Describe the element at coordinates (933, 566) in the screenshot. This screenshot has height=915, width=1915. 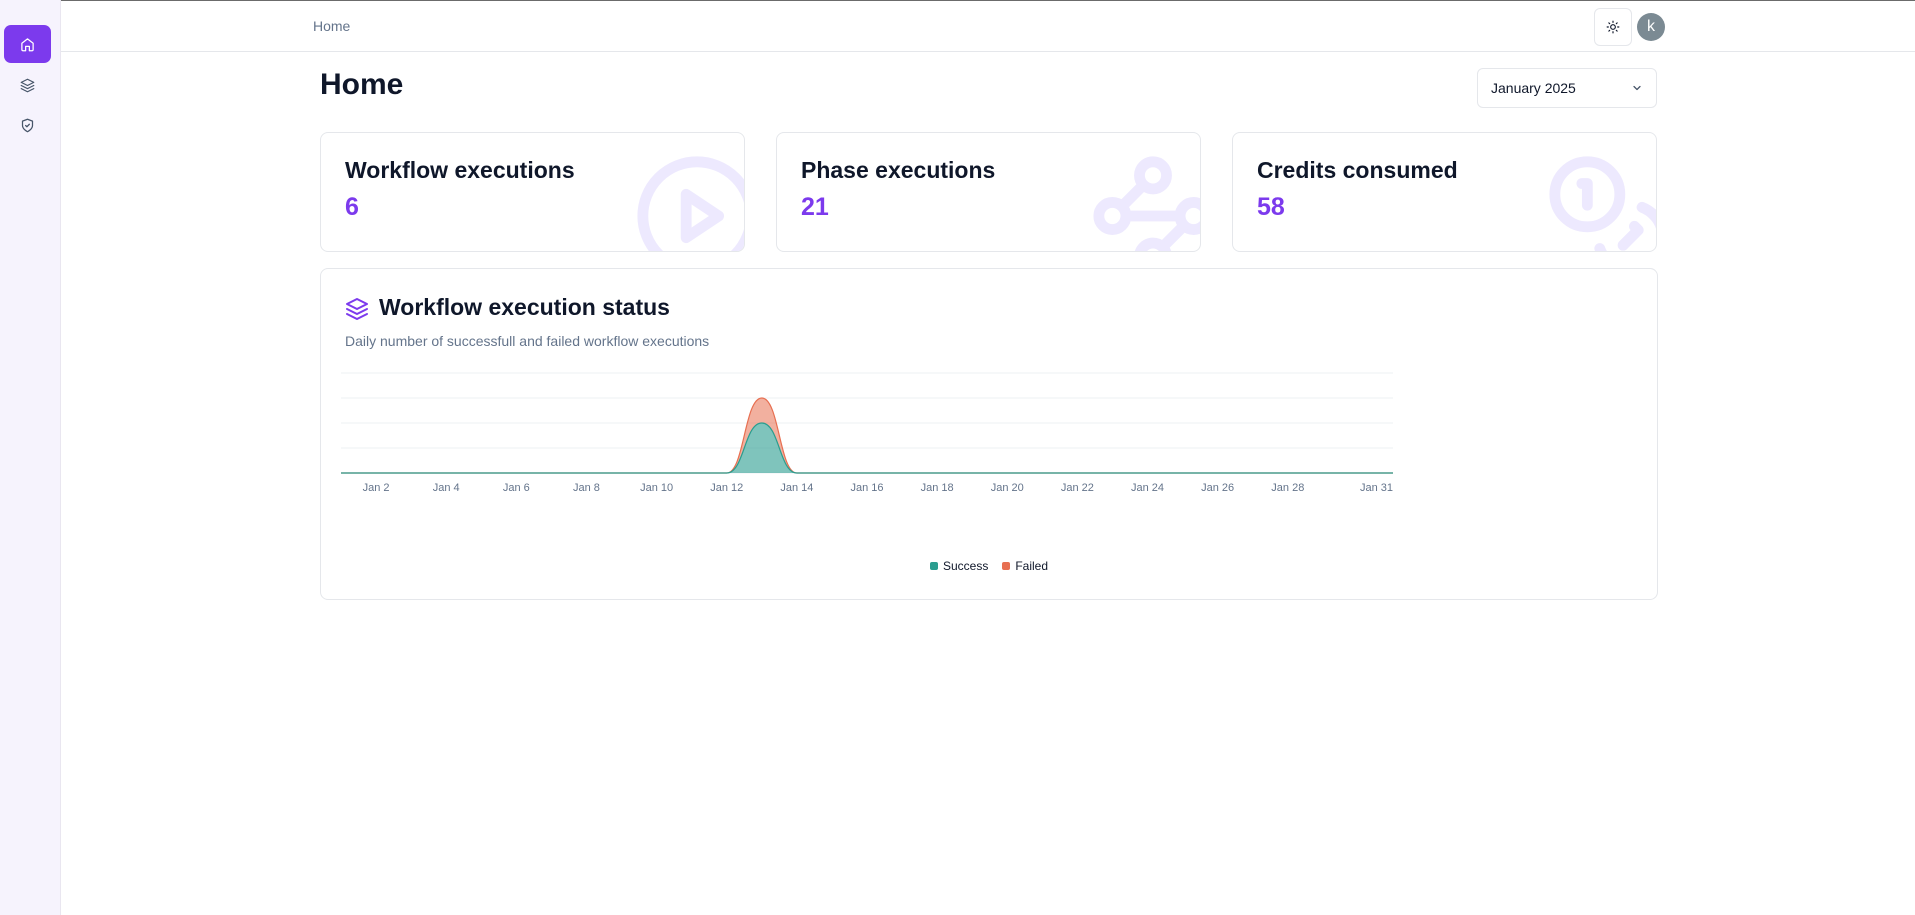
I see `legend-swatch-success` at that location.